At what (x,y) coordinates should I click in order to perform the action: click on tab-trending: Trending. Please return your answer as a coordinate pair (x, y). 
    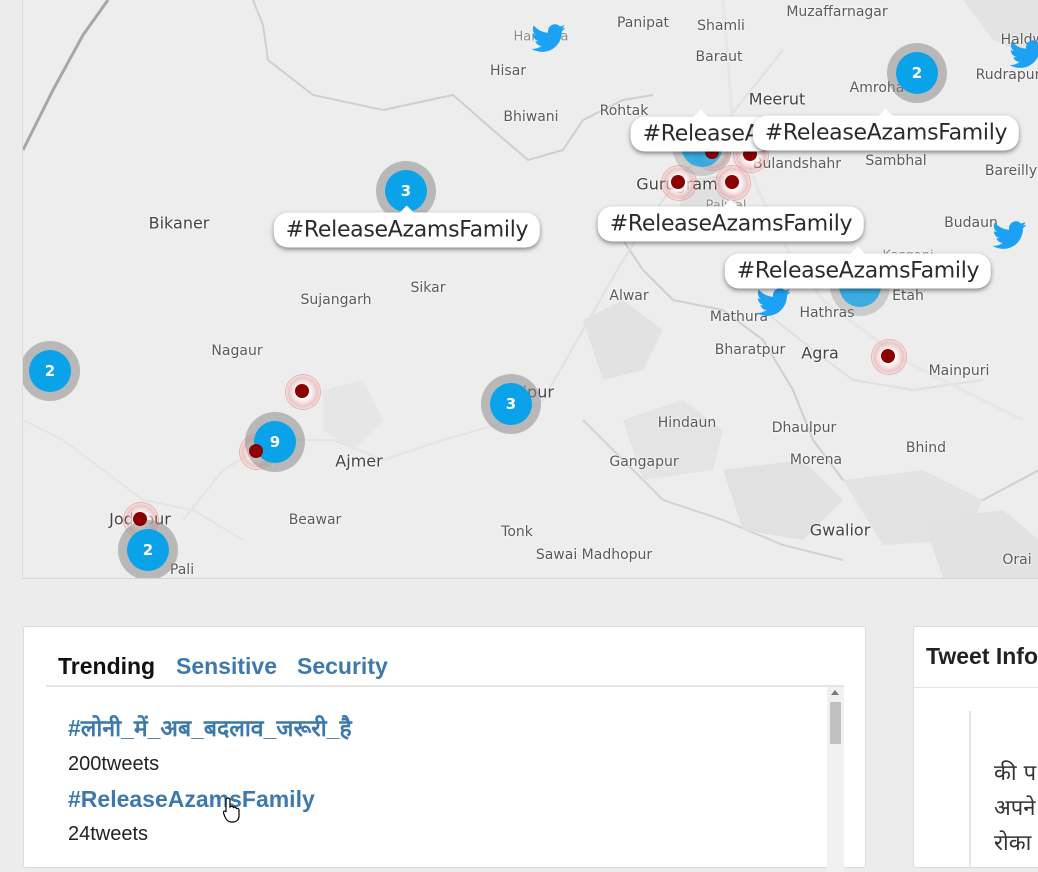
    Looking at the image, I should click on (106, 666).